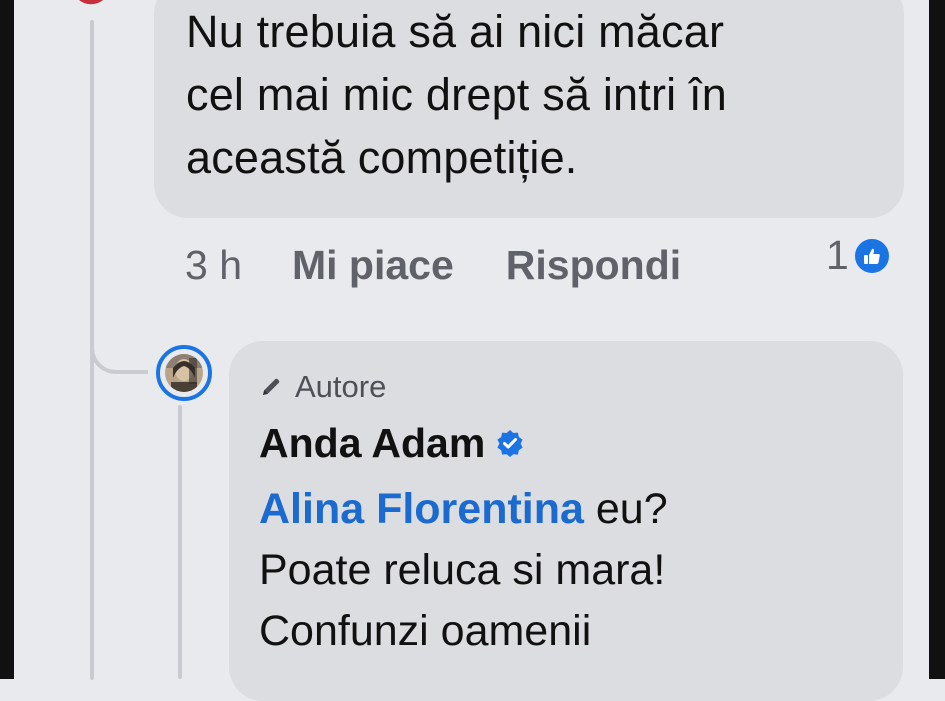 This screenshot has height=701, width=945. What do you see at coordinates (871, 255) in the screenshot?
I see `like-reaction-icon` at bounding box center [871, 255].